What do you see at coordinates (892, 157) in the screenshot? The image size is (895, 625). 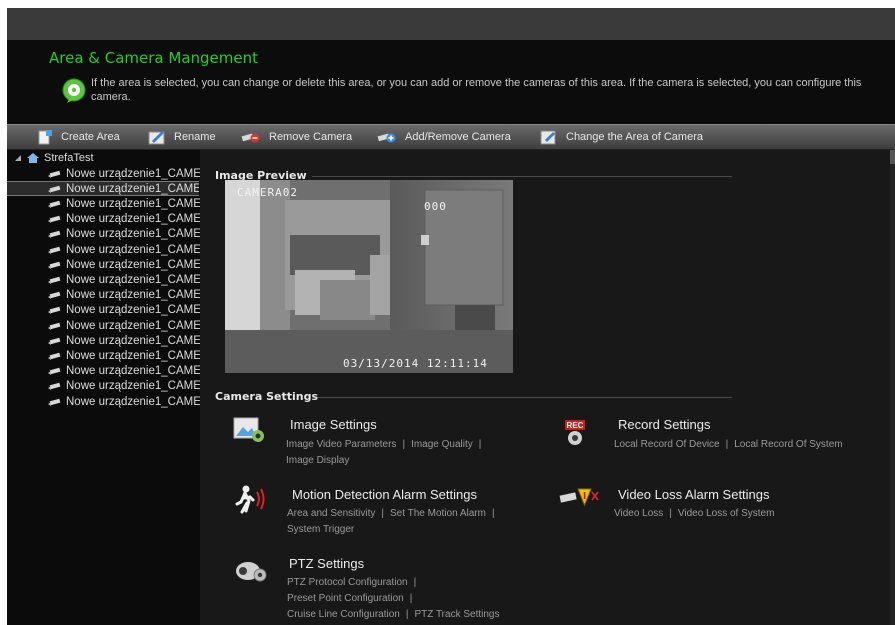 I see `scroll-thumb` at bounding box center [892, 157].